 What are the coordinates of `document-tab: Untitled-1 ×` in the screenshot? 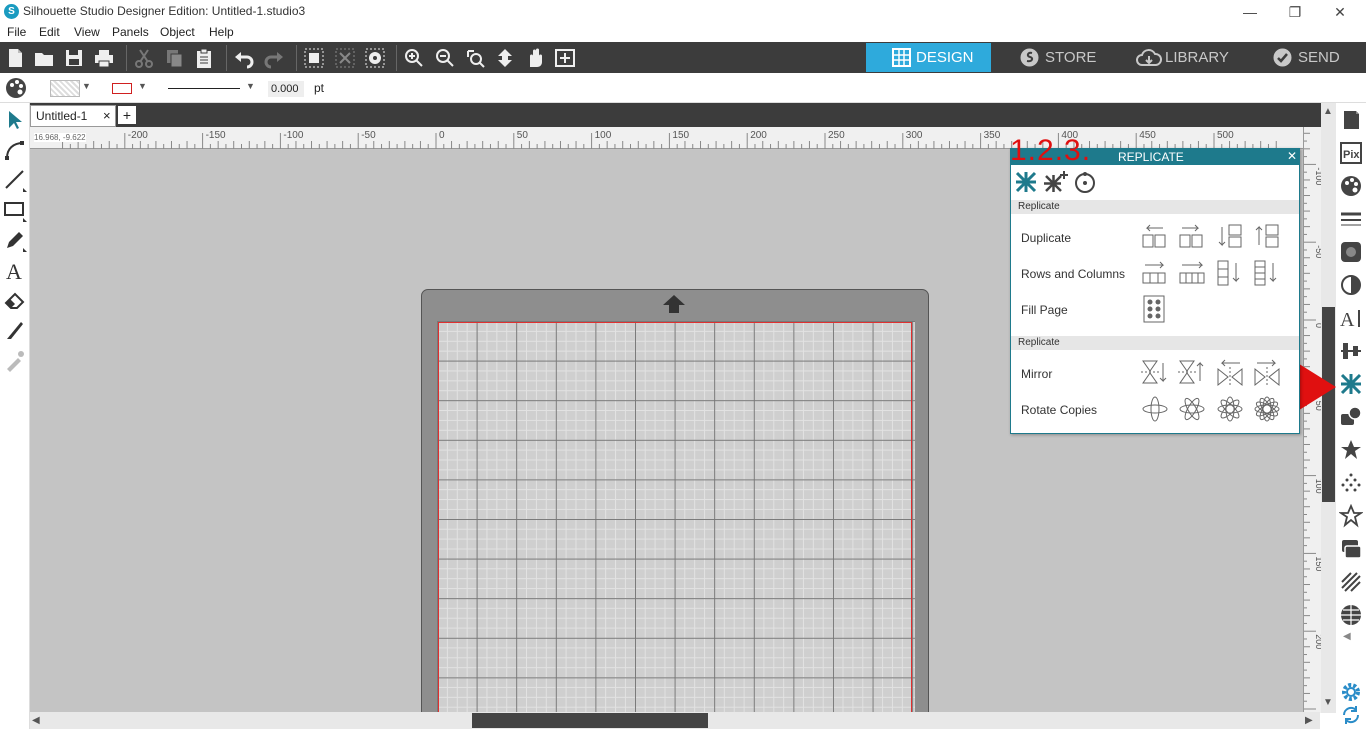 It's located at (73, 116).